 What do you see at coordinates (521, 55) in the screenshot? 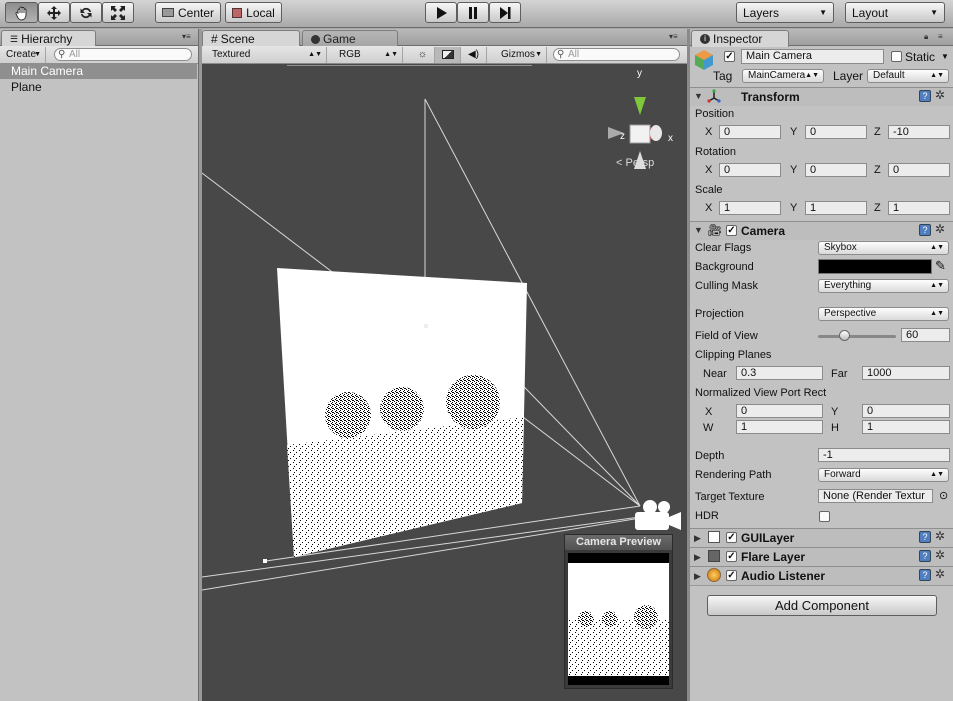
I see `gizmos-dropdown: Gizmos ▼` at bounding box center [521, 55].